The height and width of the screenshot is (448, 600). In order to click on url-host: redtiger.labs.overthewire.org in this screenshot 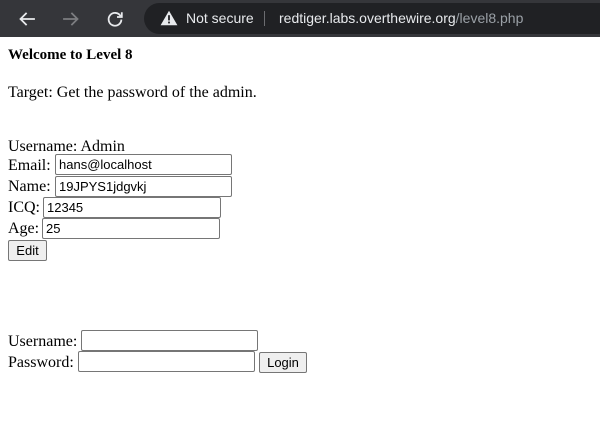, I will do `click(367, 18)`.